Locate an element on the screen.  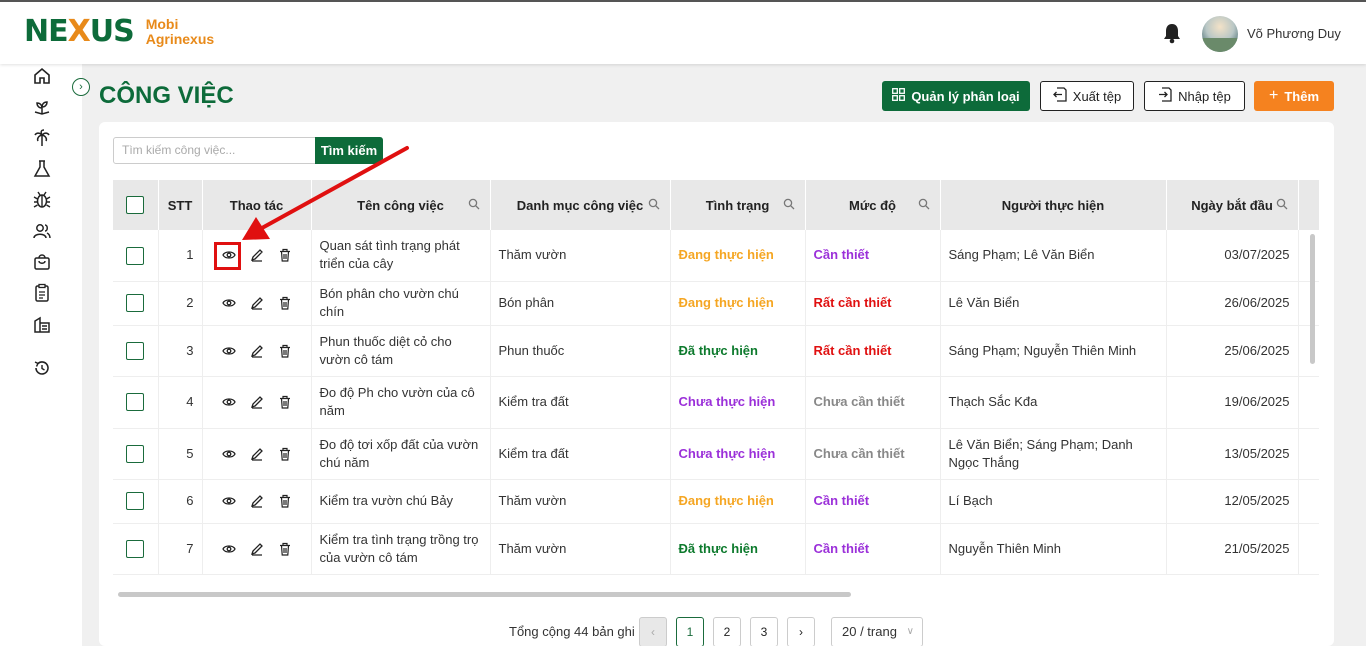
row-actions is located at coordinates (257, 549).